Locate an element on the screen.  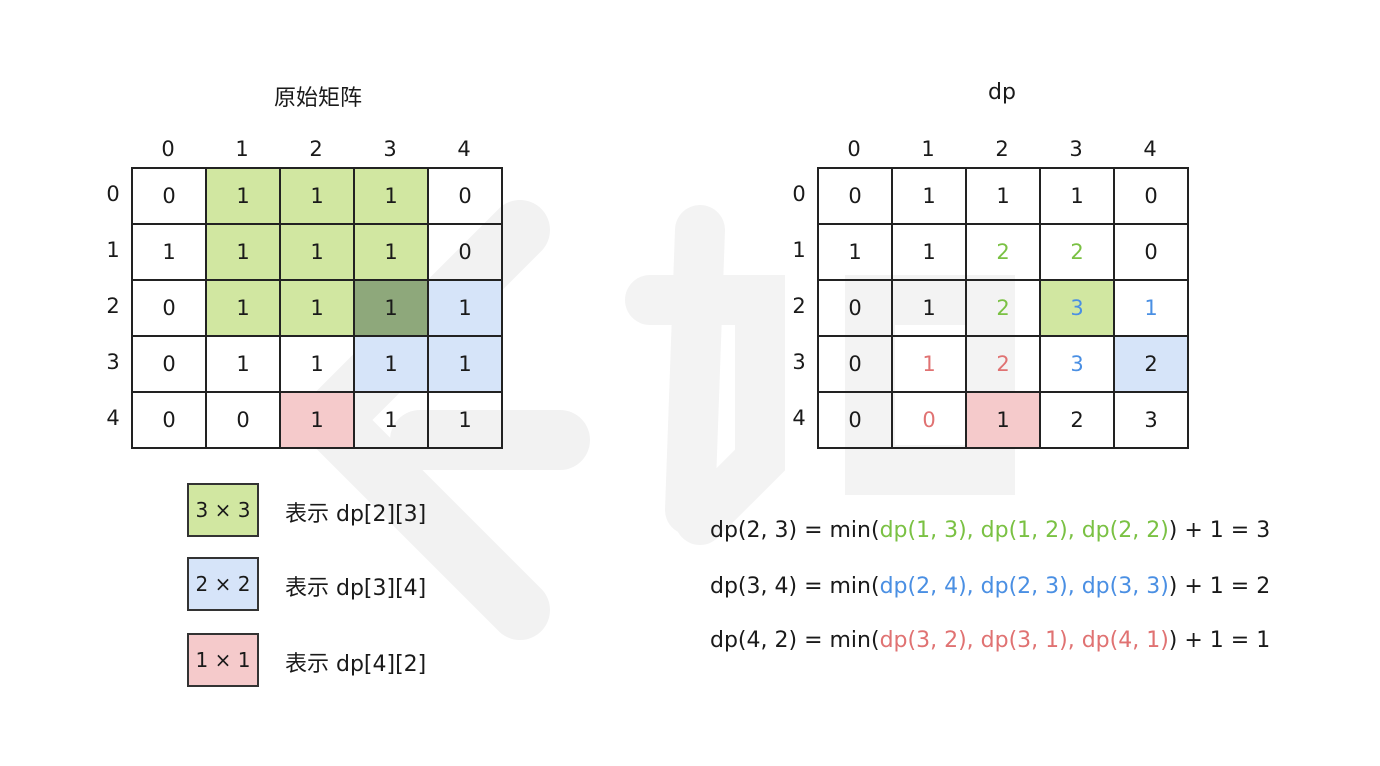
grid-row: 00123 is located at coordinates (1003, 420).